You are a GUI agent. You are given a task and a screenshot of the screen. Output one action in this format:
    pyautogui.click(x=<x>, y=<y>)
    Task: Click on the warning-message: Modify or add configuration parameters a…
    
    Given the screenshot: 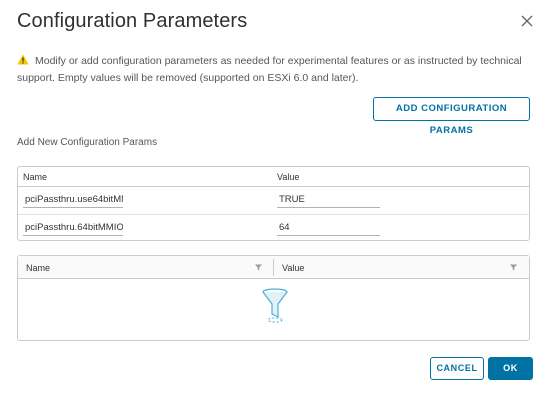 What is the action you would take?
    pyautogui.click(x=274, y=70)
    